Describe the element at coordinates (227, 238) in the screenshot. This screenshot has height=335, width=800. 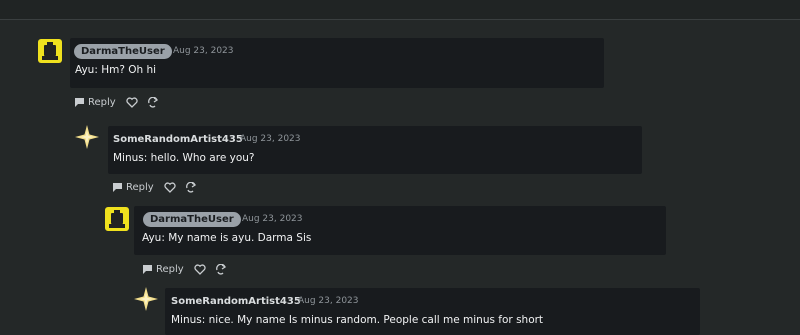
I see `comment-text: Ayu: My name is ayu. Darma Sis` at that location.